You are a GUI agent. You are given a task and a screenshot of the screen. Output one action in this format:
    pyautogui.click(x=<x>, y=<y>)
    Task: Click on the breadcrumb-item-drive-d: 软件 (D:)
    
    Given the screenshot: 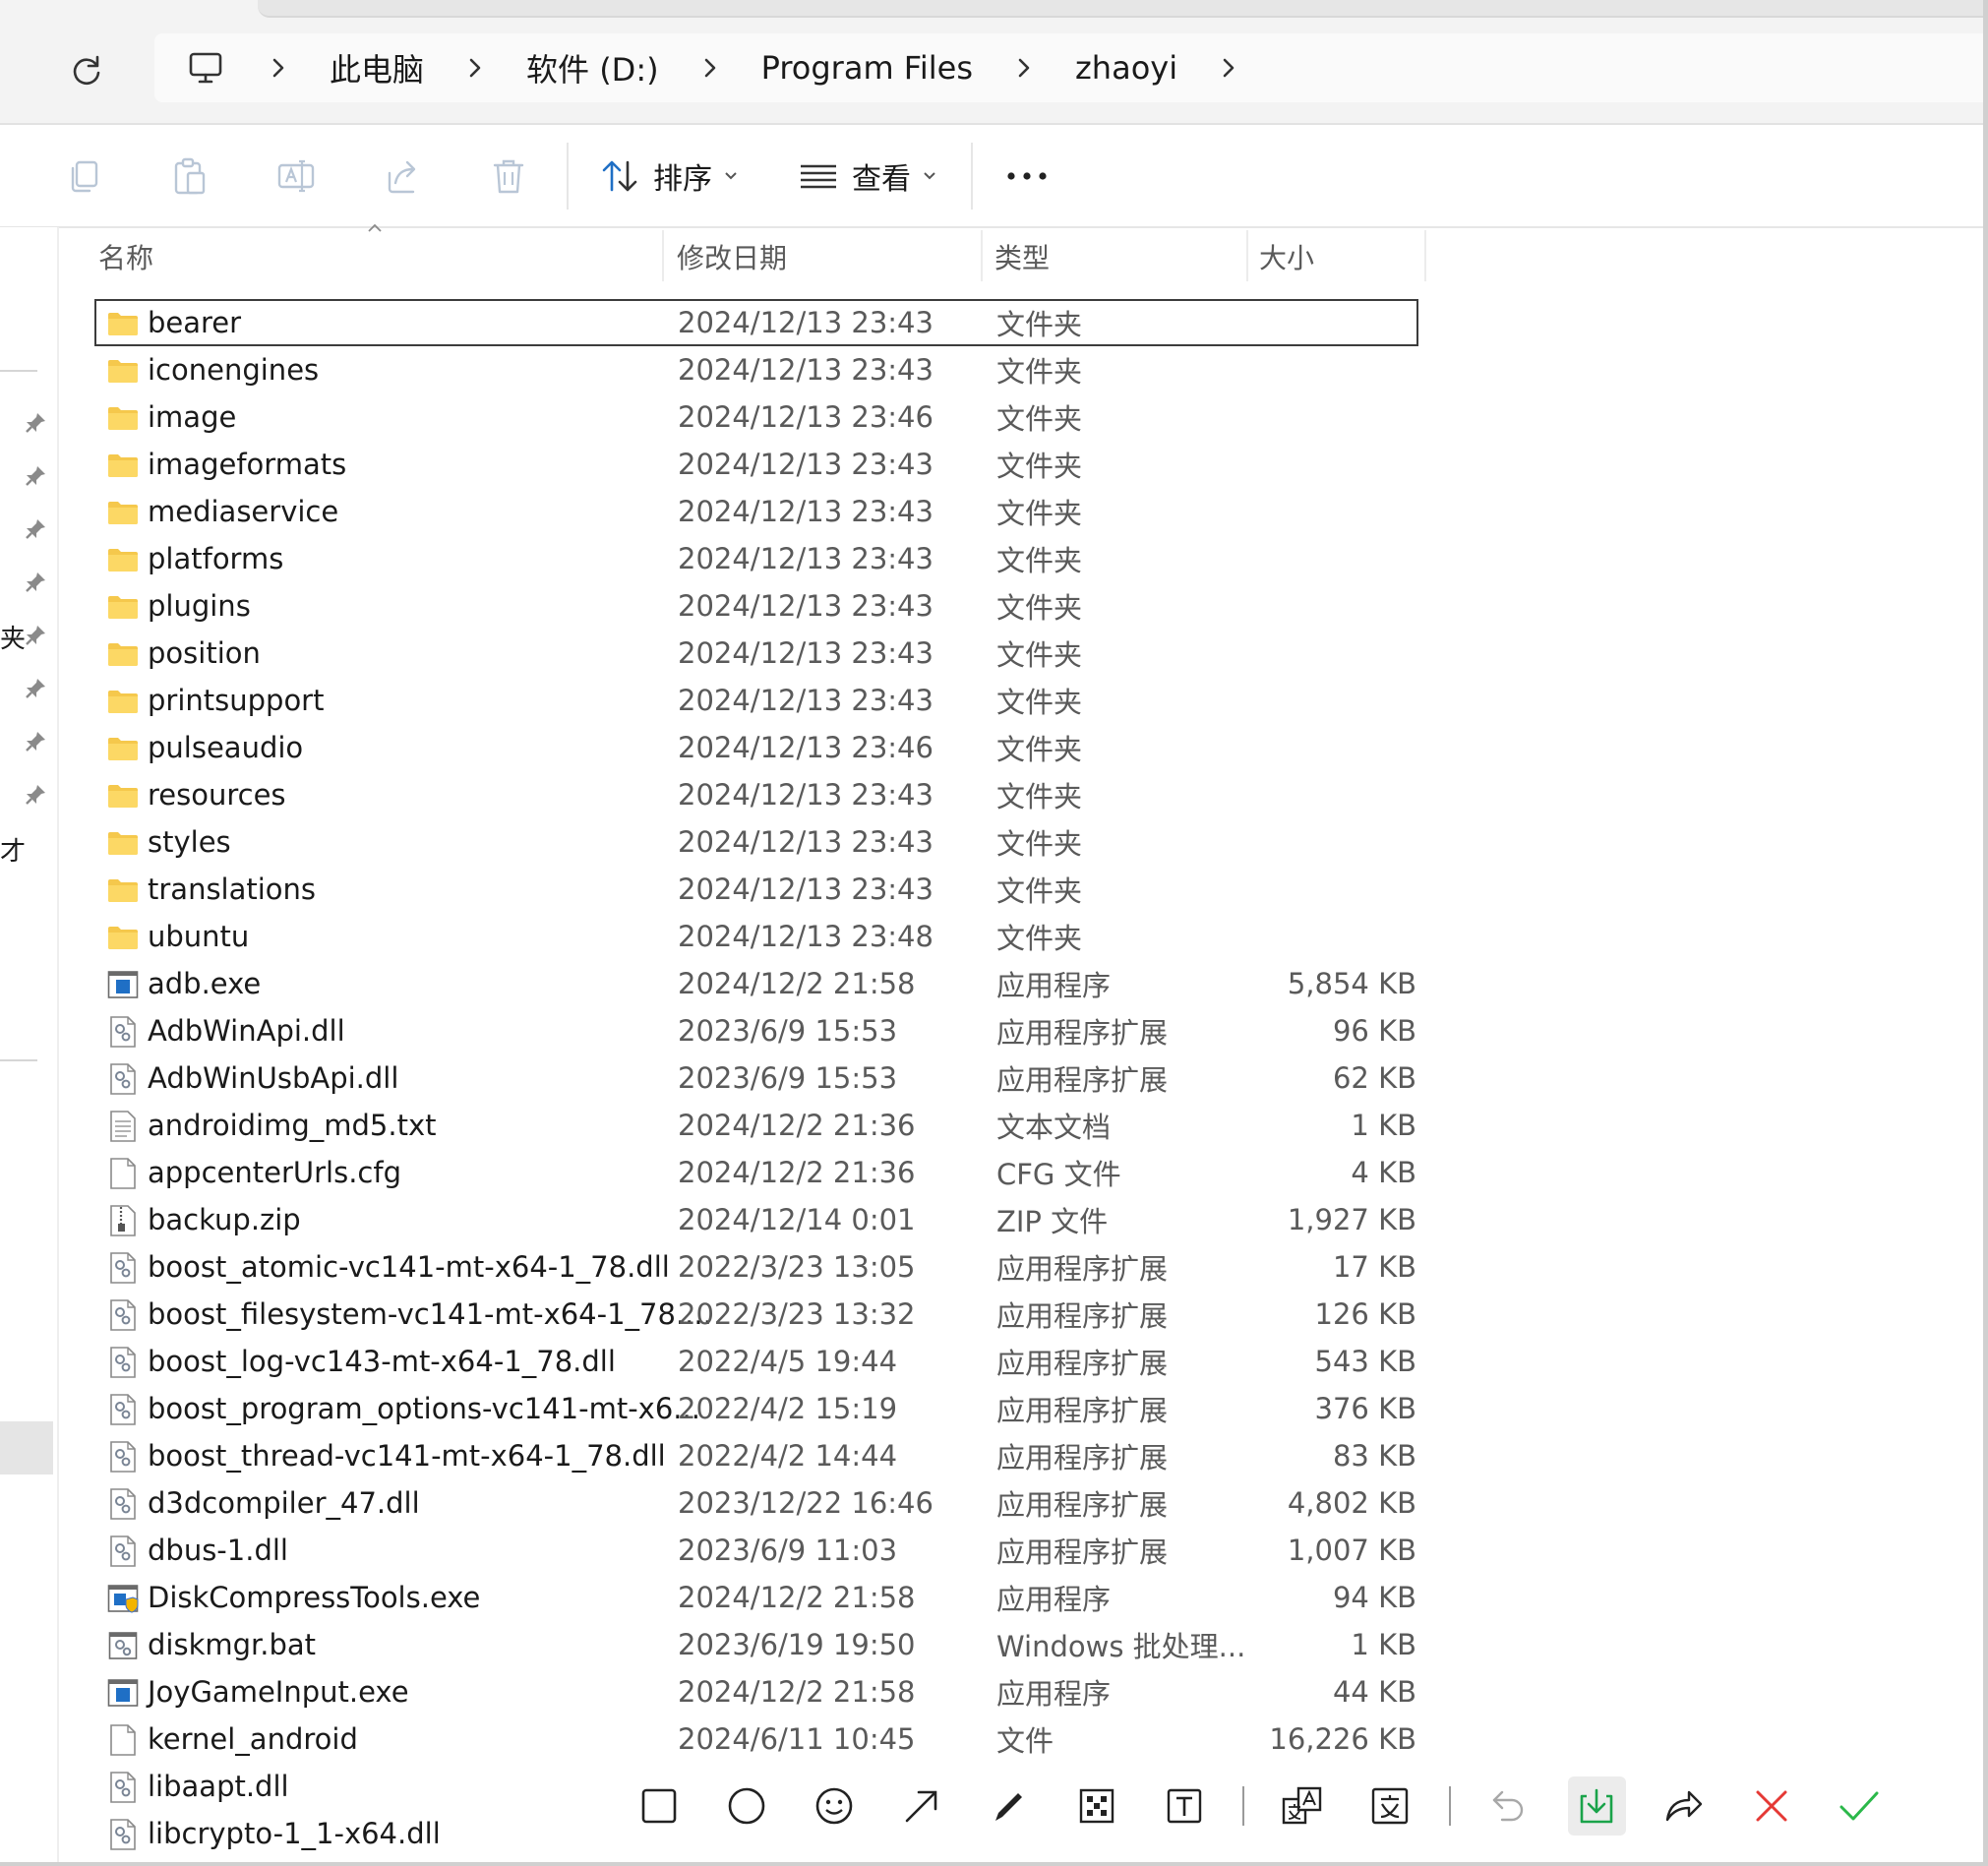 What is the action you would take?
    pyautogui.click(x=592, y=67)
    